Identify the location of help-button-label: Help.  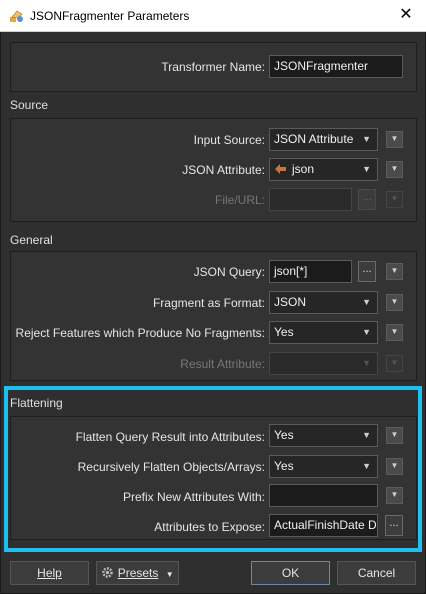
(49, 573).